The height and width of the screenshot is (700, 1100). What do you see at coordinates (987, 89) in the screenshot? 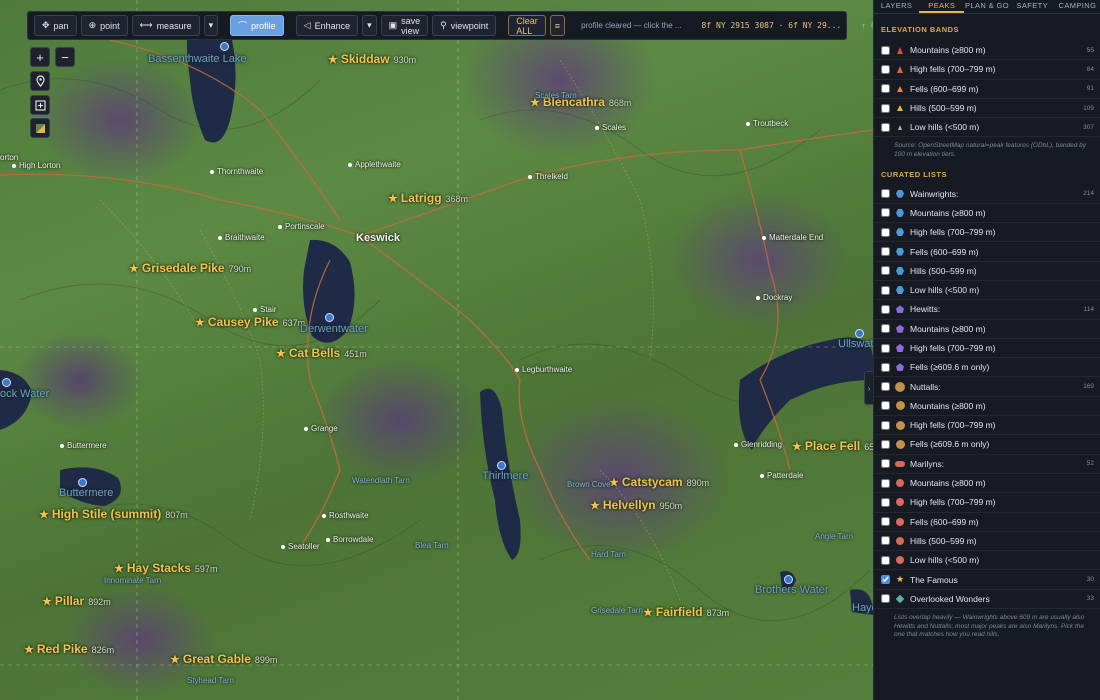
I see `band-row-fells: Fells (600–699 m) 91` at bounding box center [987, 89].